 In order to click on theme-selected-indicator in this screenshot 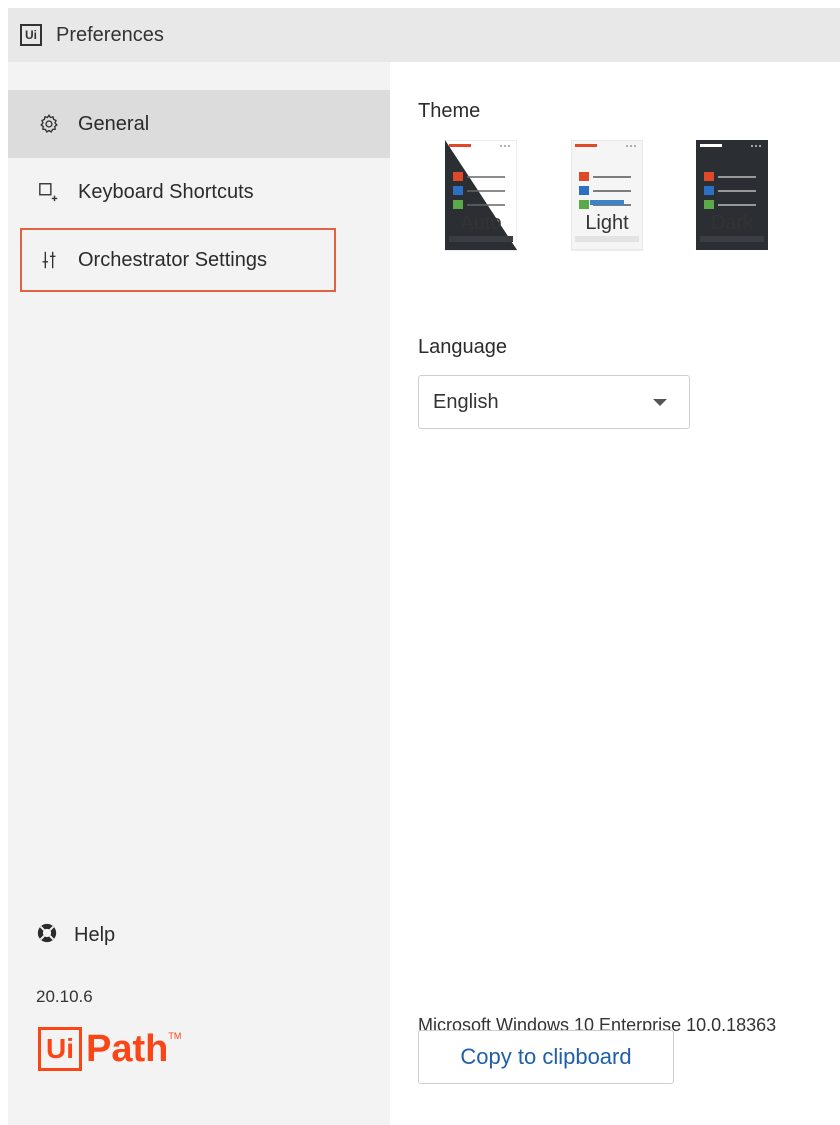, I will do `click(607, 202)`.